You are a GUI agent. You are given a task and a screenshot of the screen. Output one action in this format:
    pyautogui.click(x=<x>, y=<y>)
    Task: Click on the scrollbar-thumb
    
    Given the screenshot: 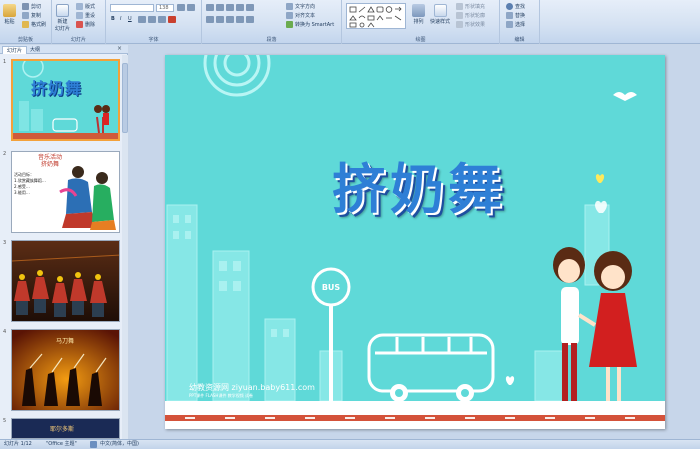 What is the action you would take?
    pyautogui.click(x=125, y=98)
    